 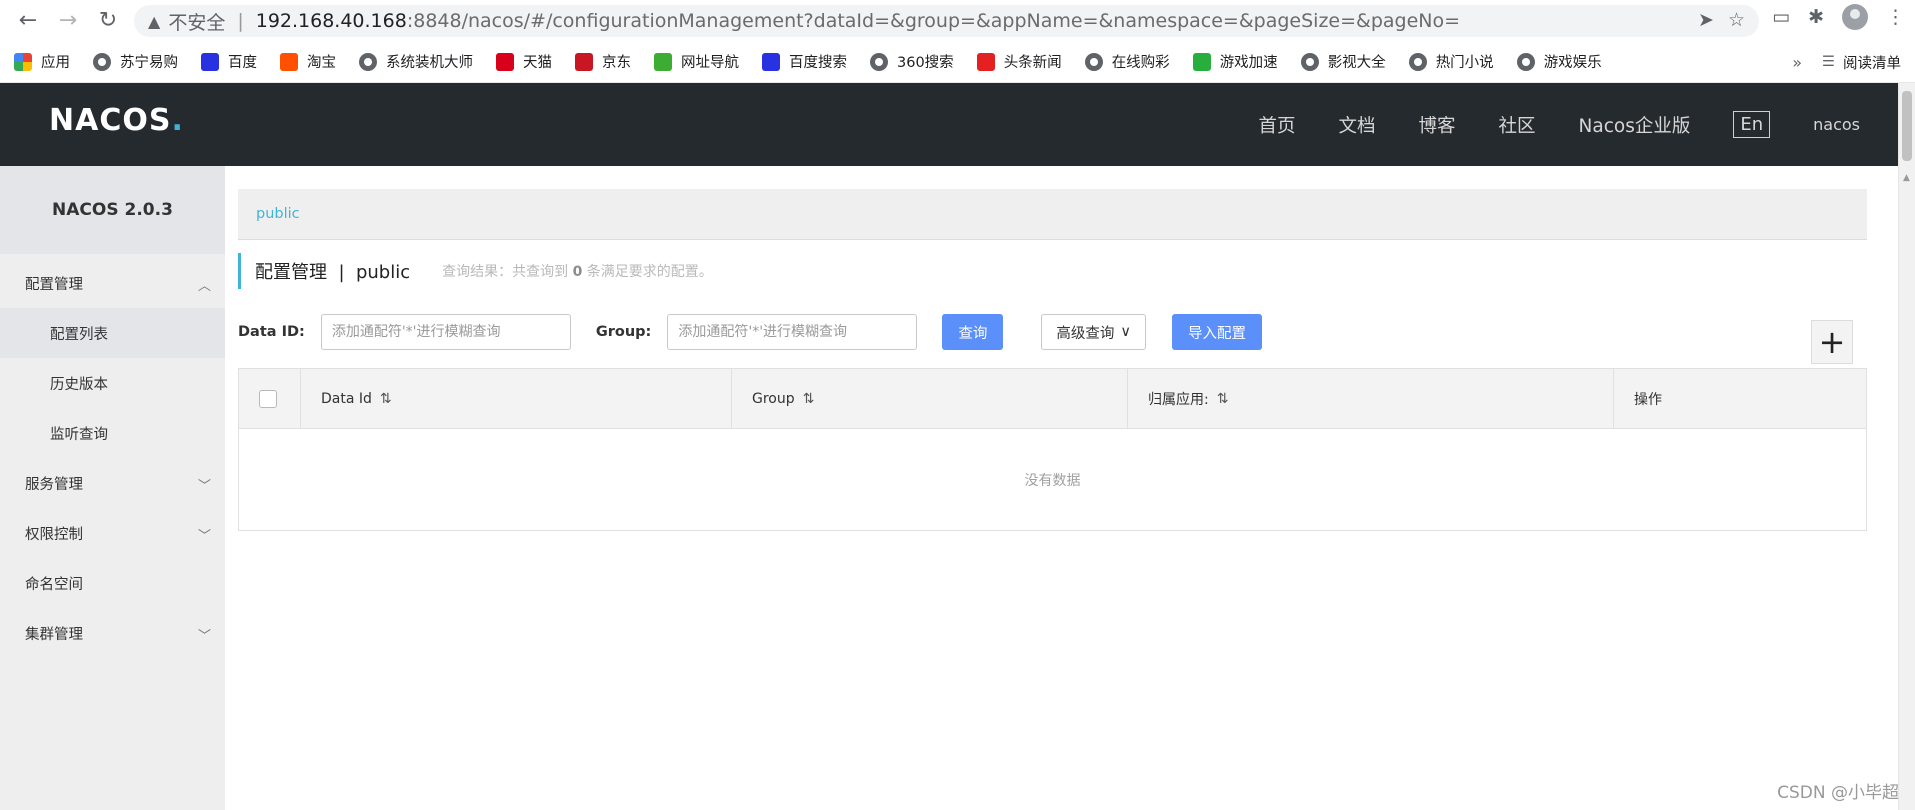 I want to click on bookmark-label: 苏宁易购, so click(x=149, y=63).